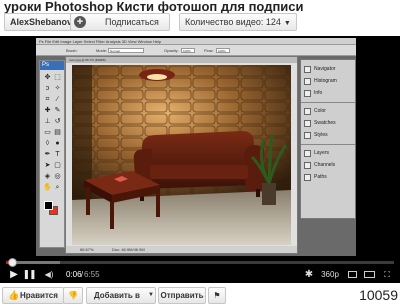  Describe the element at coordinates (307, 93) in the screenshot. I see `info-icon` at that location.